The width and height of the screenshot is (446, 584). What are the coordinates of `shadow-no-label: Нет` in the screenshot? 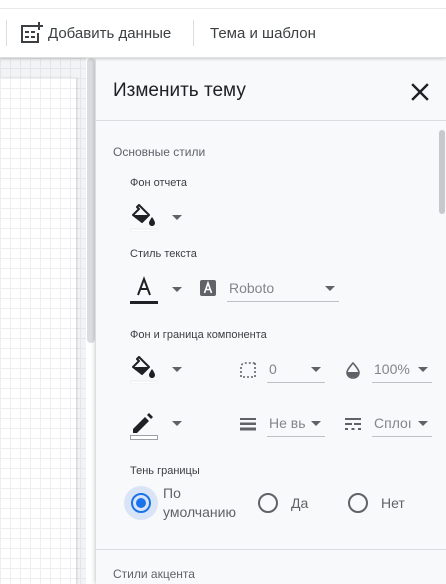 It's located at (393, 503).